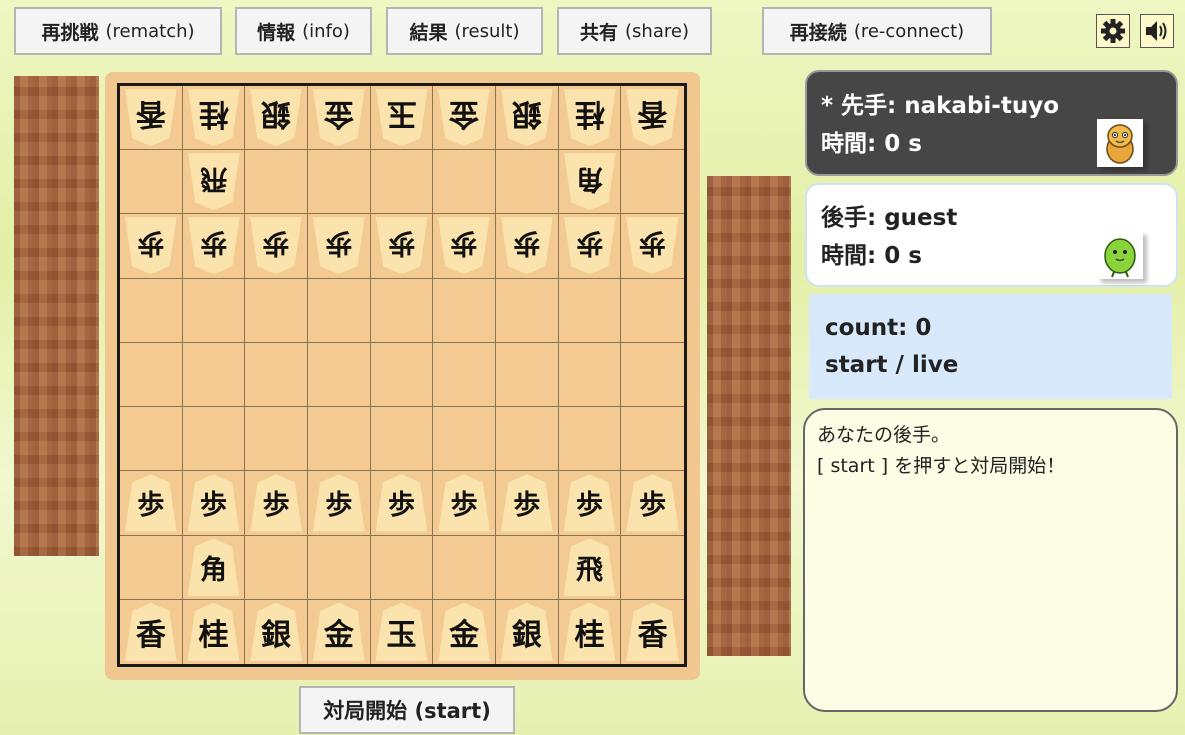  I want to click on result-button: 結果 (result), so click(464, 31).